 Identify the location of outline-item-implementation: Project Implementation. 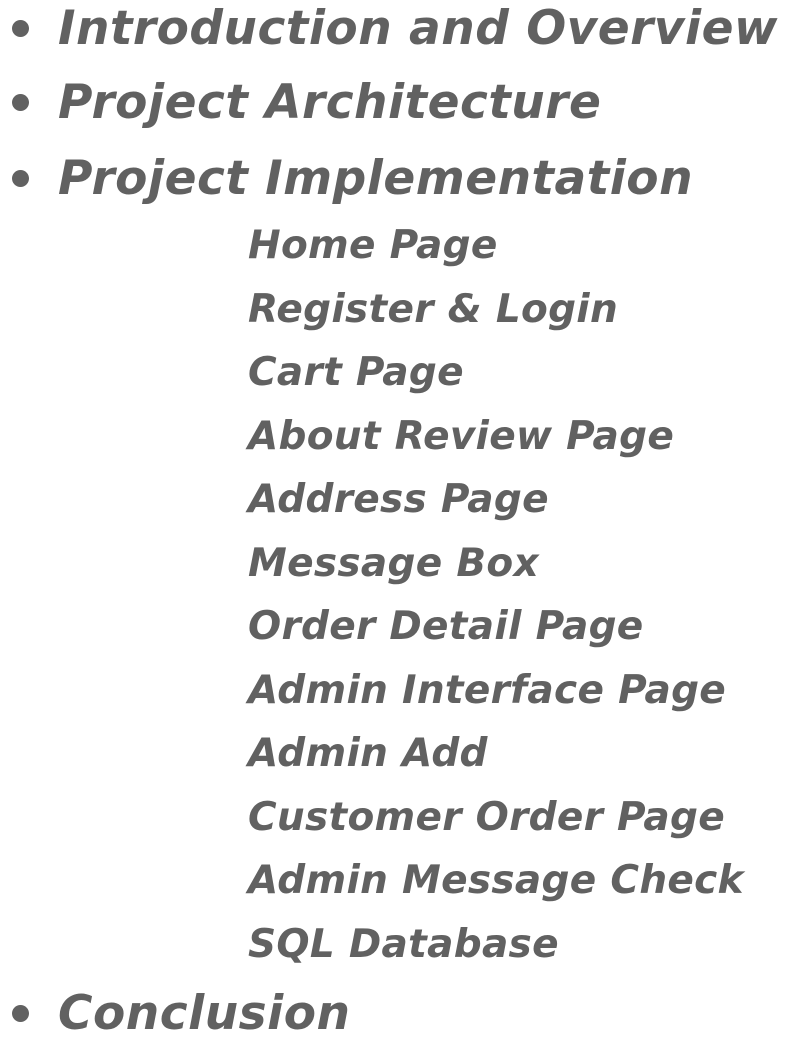
(399, 180).